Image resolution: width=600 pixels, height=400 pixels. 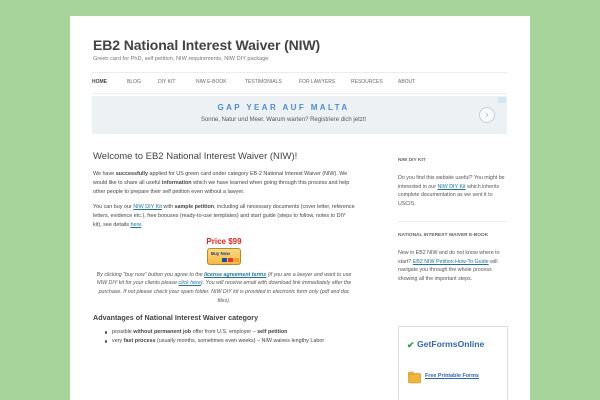 I want to click on text: We have, so click(x=104, y=174).